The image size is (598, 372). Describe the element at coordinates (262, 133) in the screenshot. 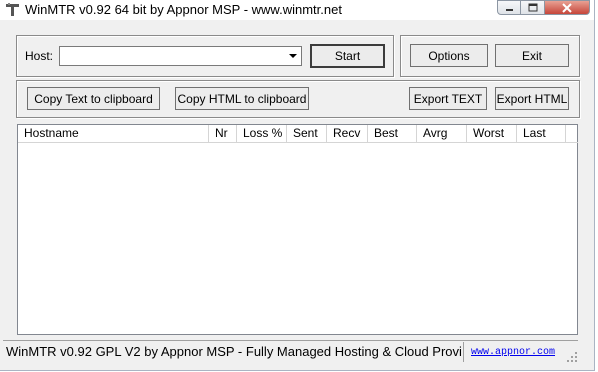

I see `column-header-loss: Loss %` at that location.